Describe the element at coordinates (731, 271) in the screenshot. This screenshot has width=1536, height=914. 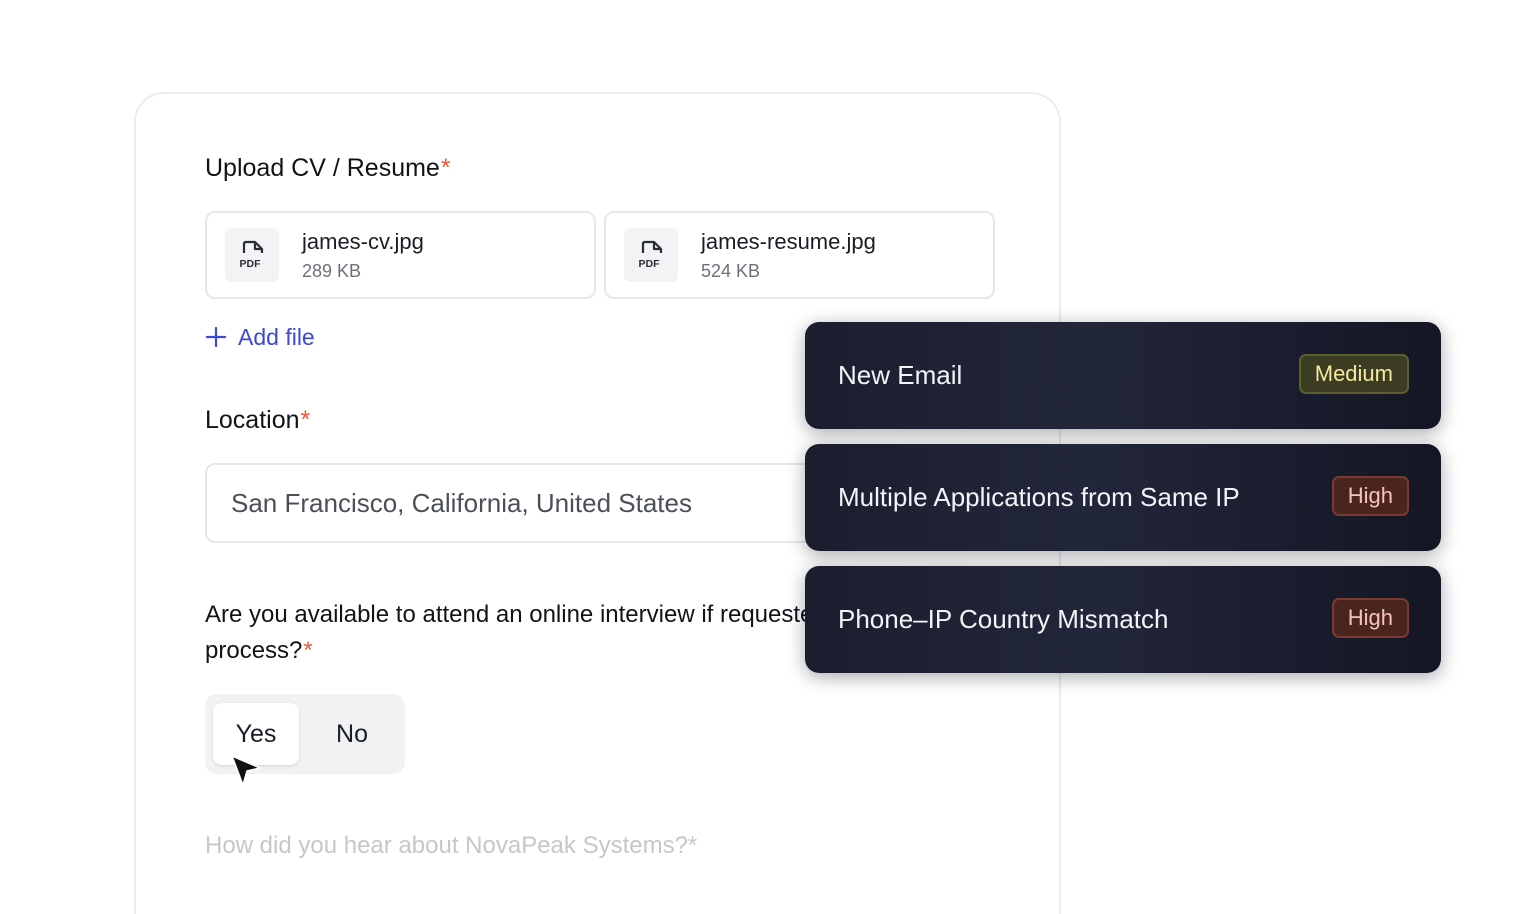
I see `file-size: 524 KB` at that location.